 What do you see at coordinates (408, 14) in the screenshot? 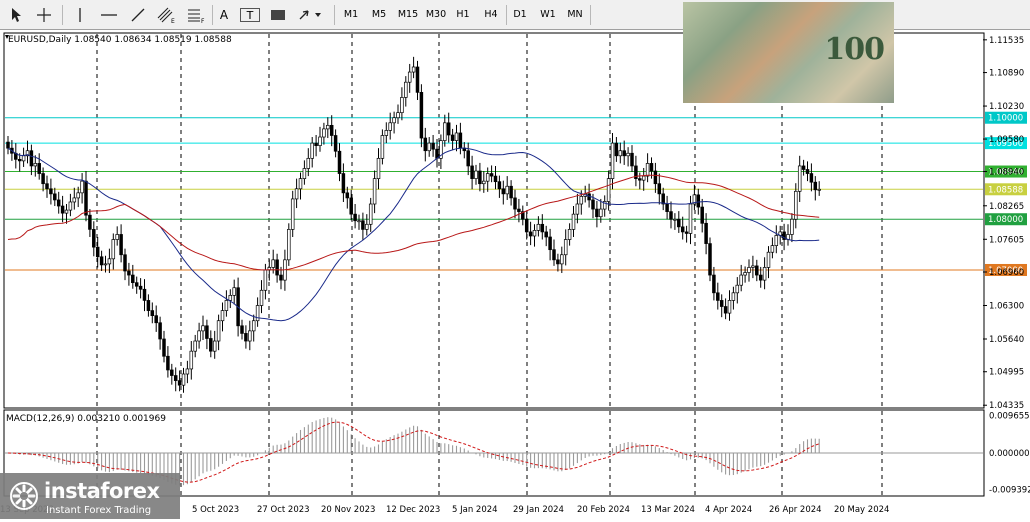
I see `timeframe-m15: M15` at bounding box center [408, 14].